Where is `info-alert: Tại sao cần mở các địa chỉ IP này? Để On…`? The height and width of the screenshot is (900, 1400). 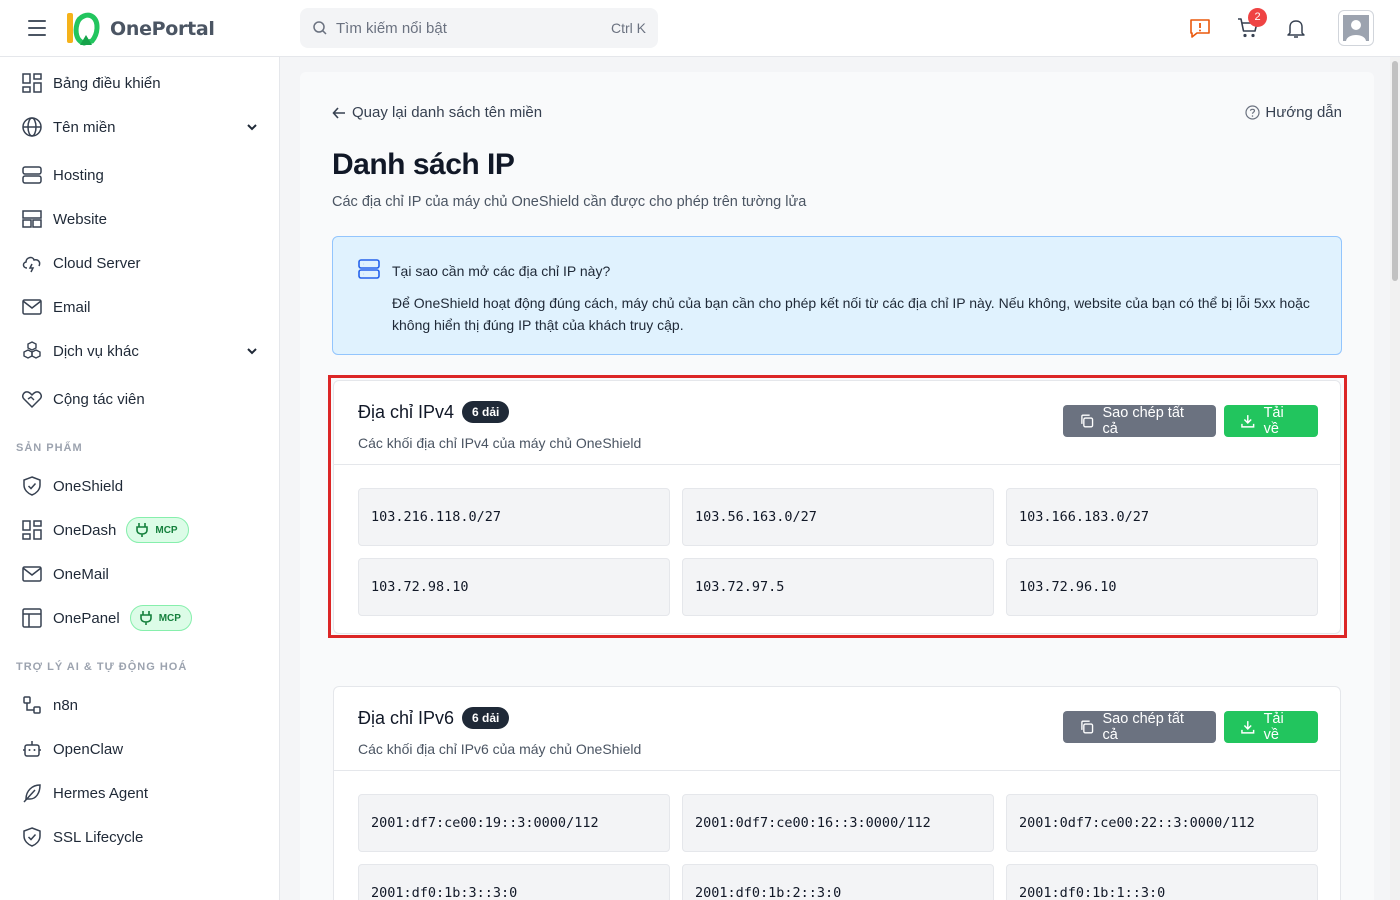
info-alert: Tại sao cần mở các địa chỉ IP này? Để On… is located at coordinates (837, 295).